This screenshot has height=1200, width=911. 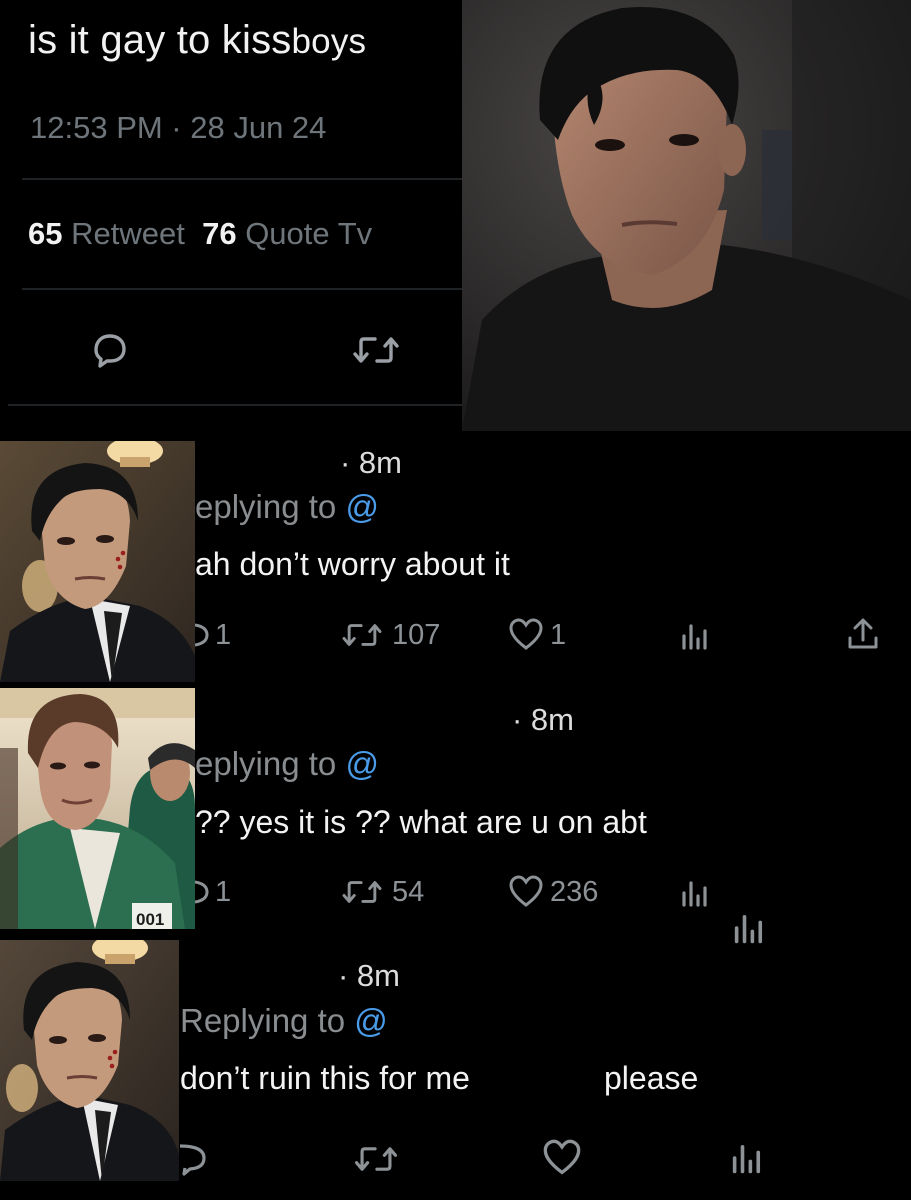 I want to click on like-count: 1, so click(x=558, y=634).